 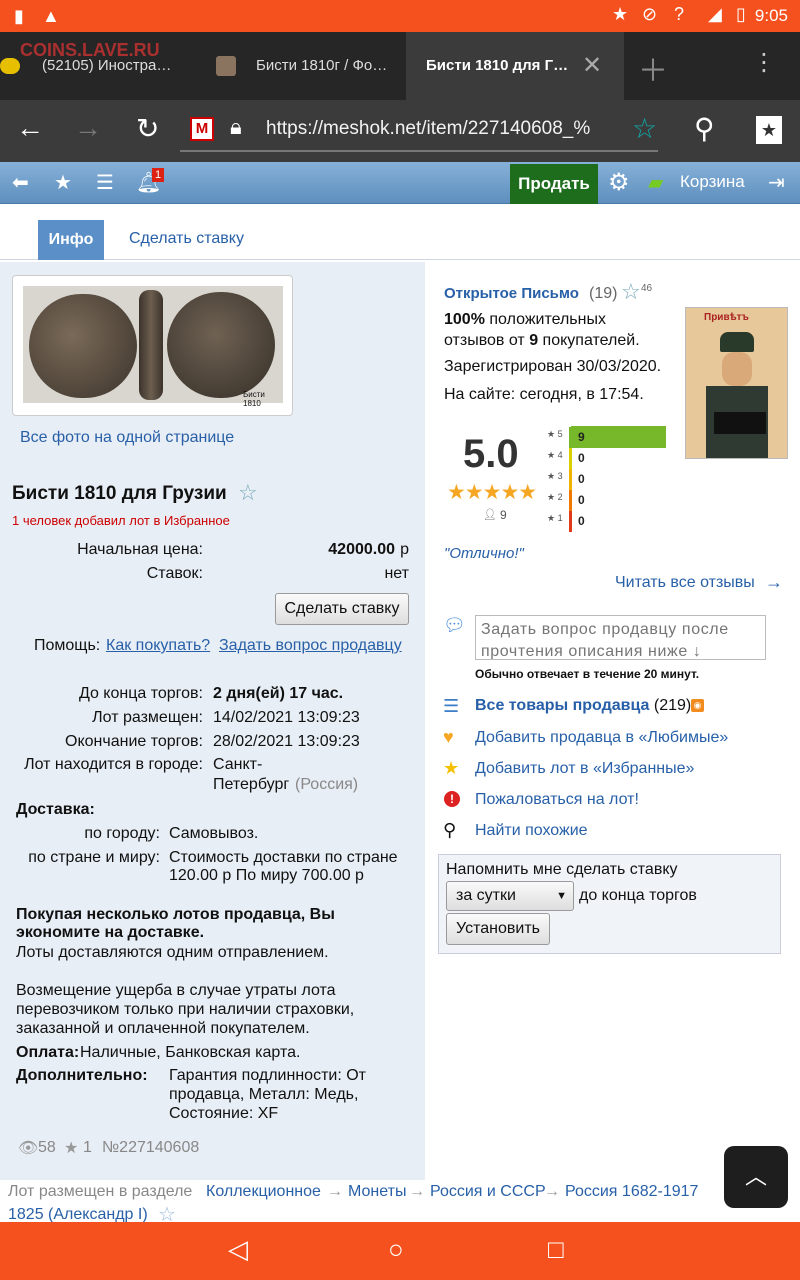 I want to click on make-bid-button: Сделать ставку, so click(x=342, y=609).